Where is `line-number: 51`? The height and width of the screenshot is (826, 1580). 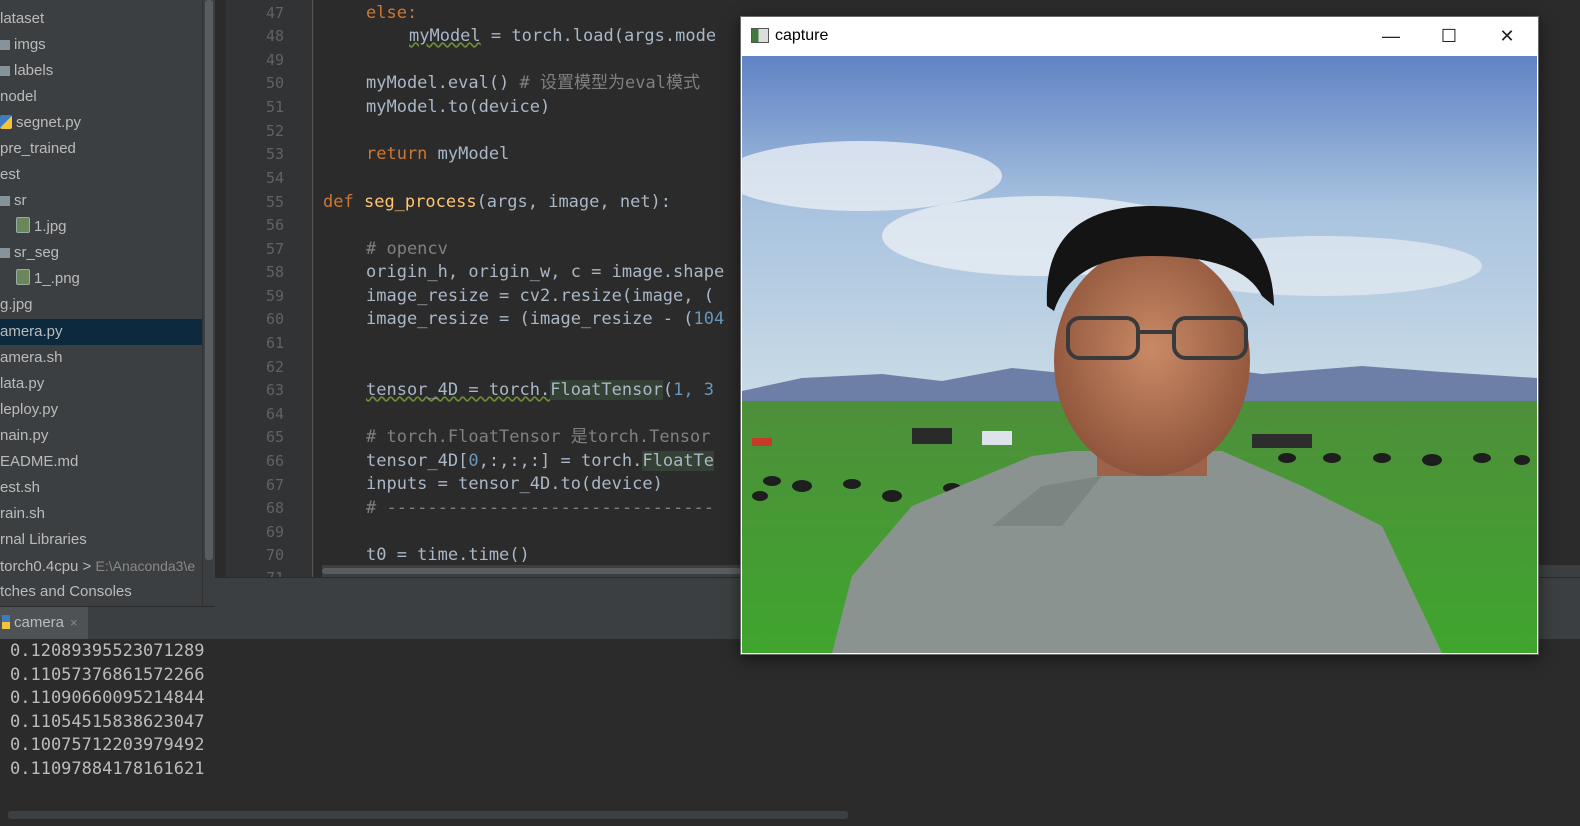
line-number: 51 is located at coordinates (274, 107).